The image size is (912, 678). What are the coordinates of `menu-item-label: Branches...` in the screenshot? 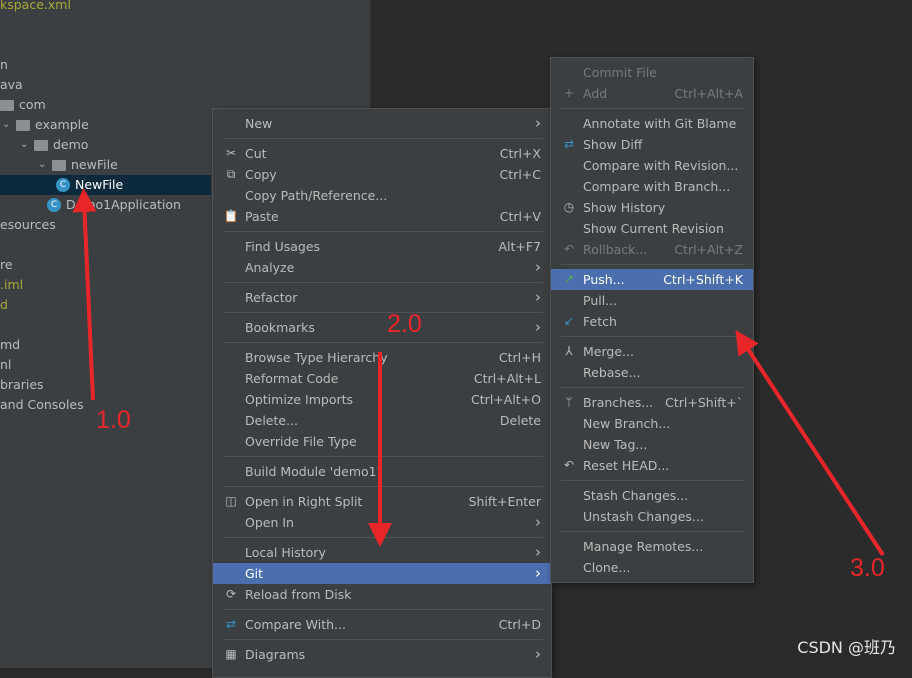 It's located at (618, 402).